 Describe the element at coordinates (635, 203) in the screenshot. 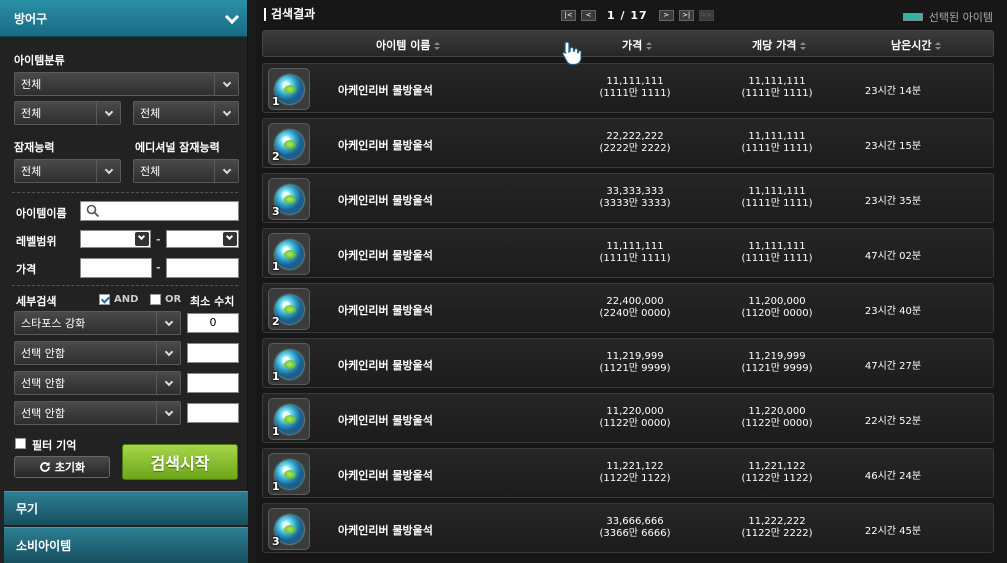

I see `price-korean: (3333만 3333)` at that location.